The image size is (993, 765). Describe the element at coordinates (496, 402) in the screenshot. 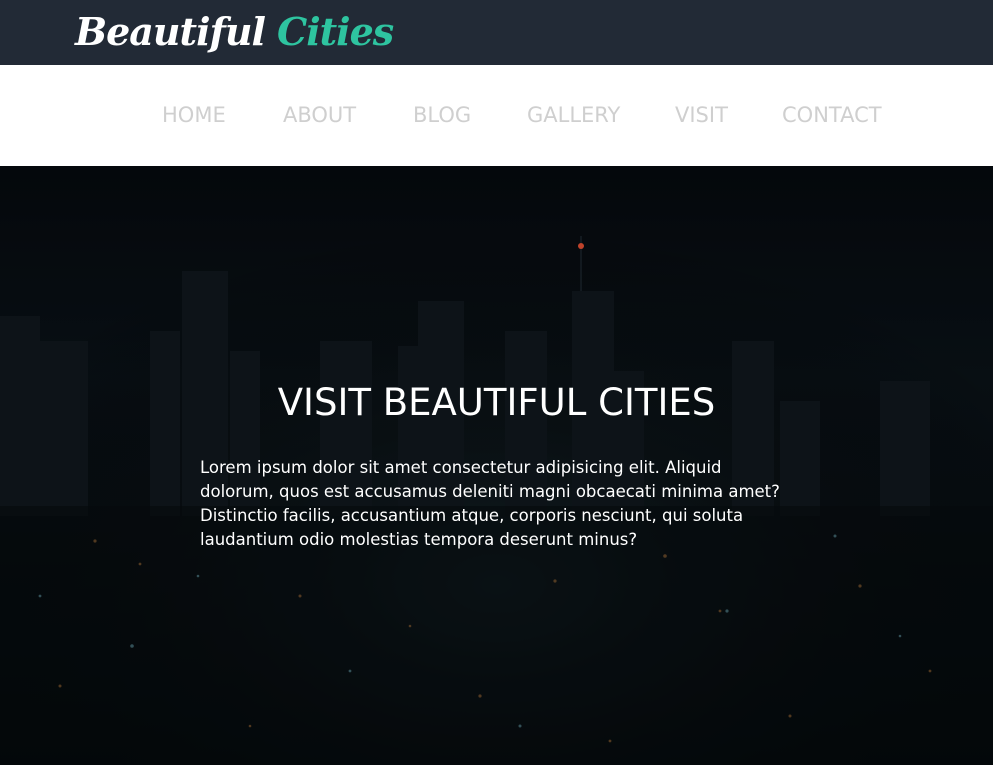

I see `hero-title: VISIT BEAUTIFUL CITIES` at that location.